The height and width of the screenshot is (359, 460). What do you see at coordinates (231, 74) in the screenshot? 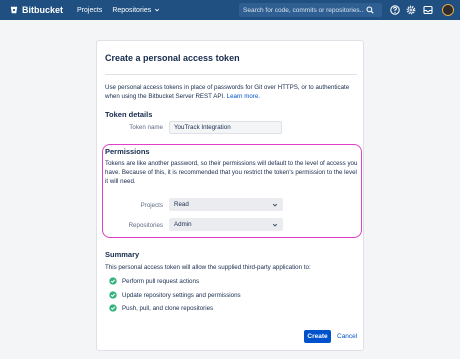
I see `title-divider` at bounding box center [231, 74].